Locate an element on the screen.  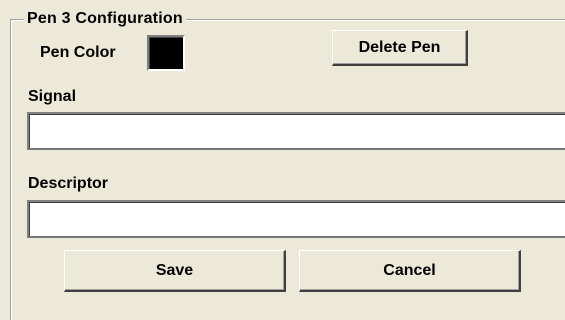
descriptor-input is located at coordinates (296, 219).